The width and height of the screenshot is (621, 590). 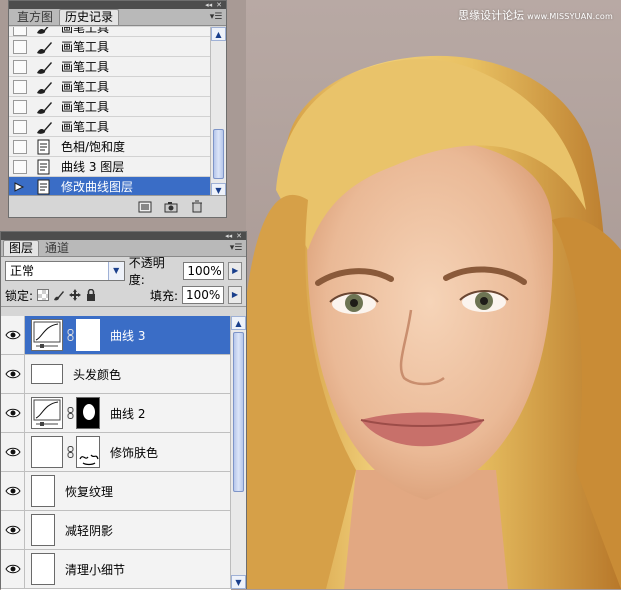 I want to click on layer-row: 修饰肤色, so click(x=116, y=452).